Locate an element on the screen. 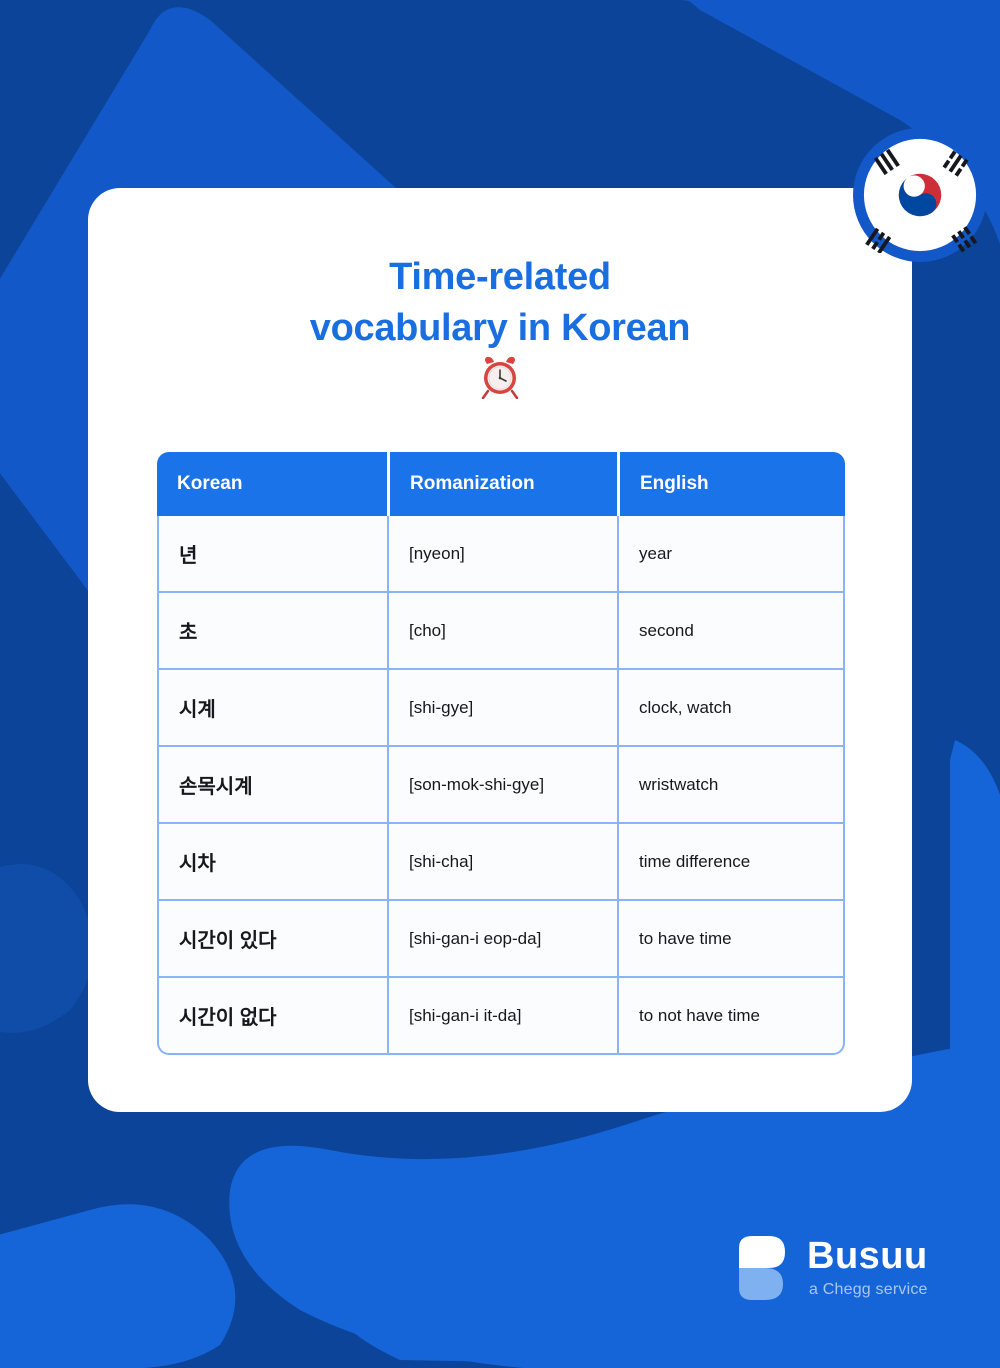 Image resolution: width=1000 pixels, height=1368 pixels. busuu-logo: Busuu a Chegg service is located at coordinates (840, 1273).